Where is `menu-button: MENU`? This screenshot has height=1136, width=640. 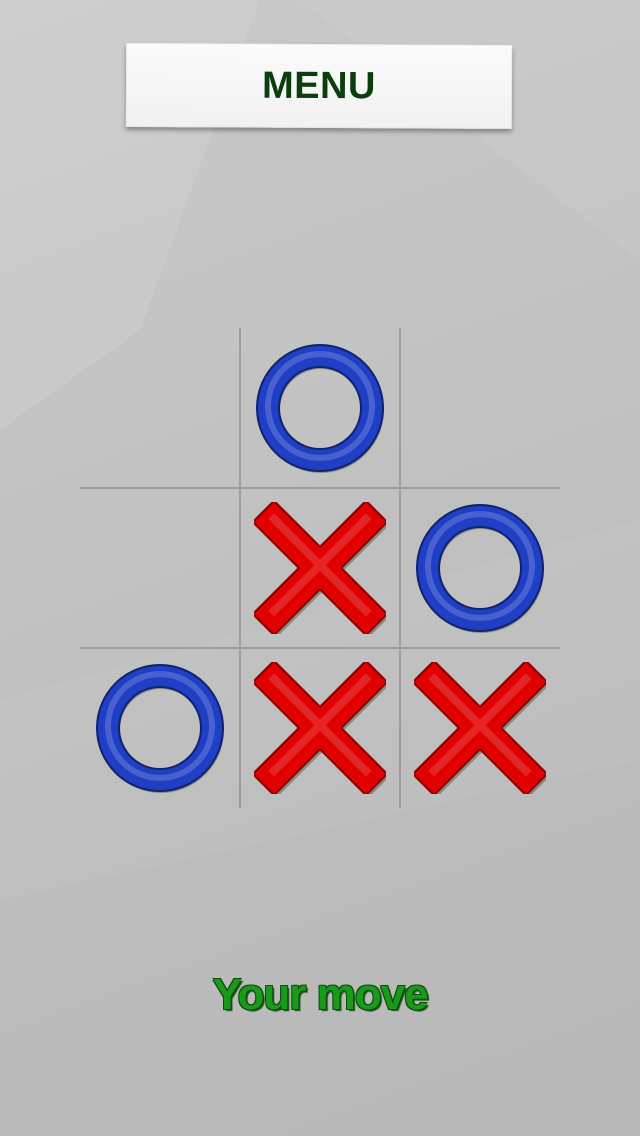
menu-button: MENU is located at coordinates (319, 86).